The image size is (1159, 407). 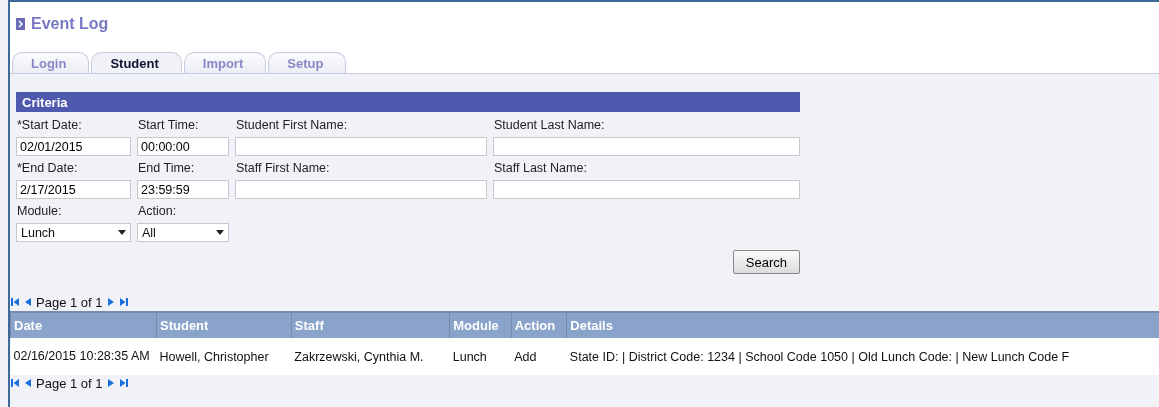 I want to click on input-field: 2/17/2015, so click(x=73, y=189).